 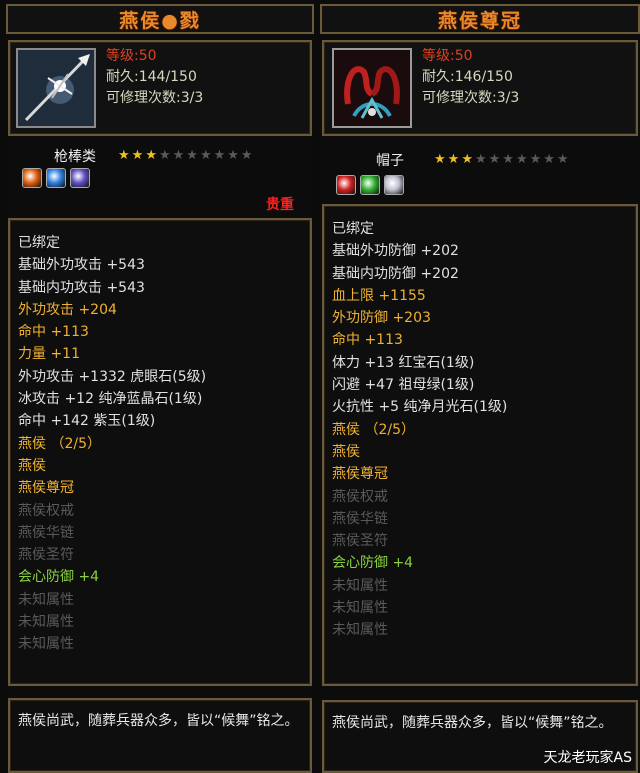 What do you see at coordinates (160, 19) in the screenshot?
I see `item-title: 燕侯●戮` at bounding box center [160, 19].